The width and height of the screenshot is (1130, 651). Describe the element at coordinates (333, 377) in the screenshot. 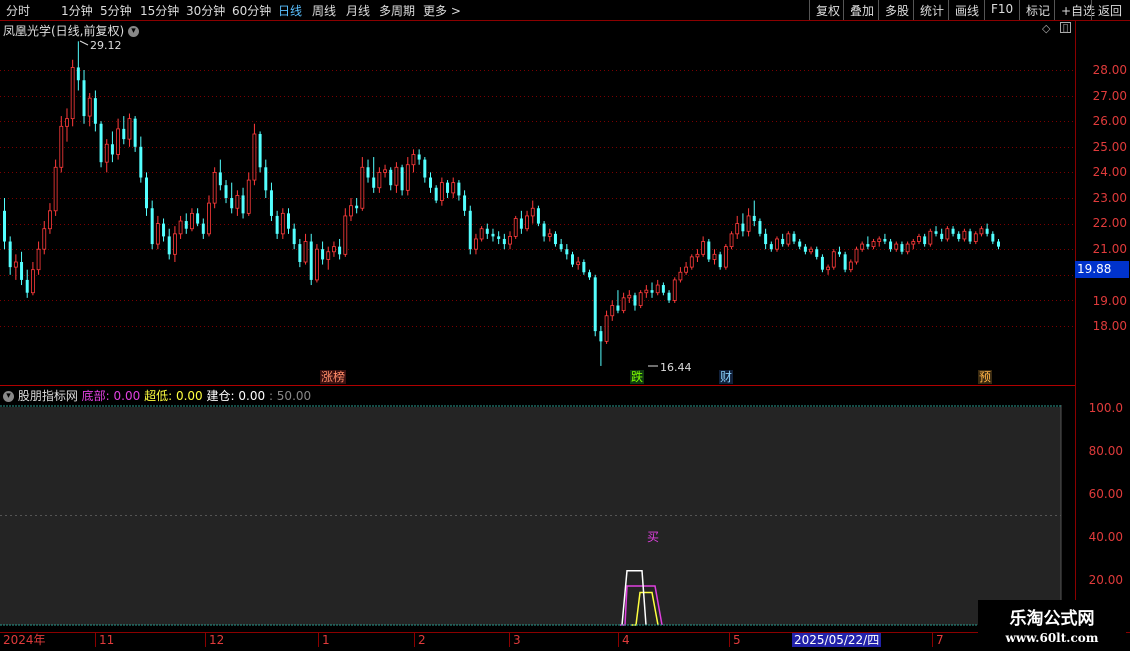

I see `event-marker-limit-up: 涨榜` at that location.